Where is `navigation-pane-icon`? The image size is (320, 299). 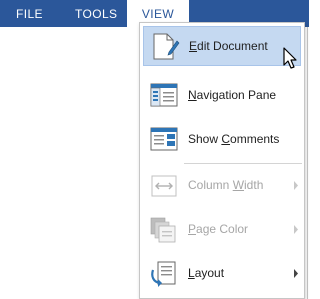 navigation-pane-icon is located at coordinates (164, 95).